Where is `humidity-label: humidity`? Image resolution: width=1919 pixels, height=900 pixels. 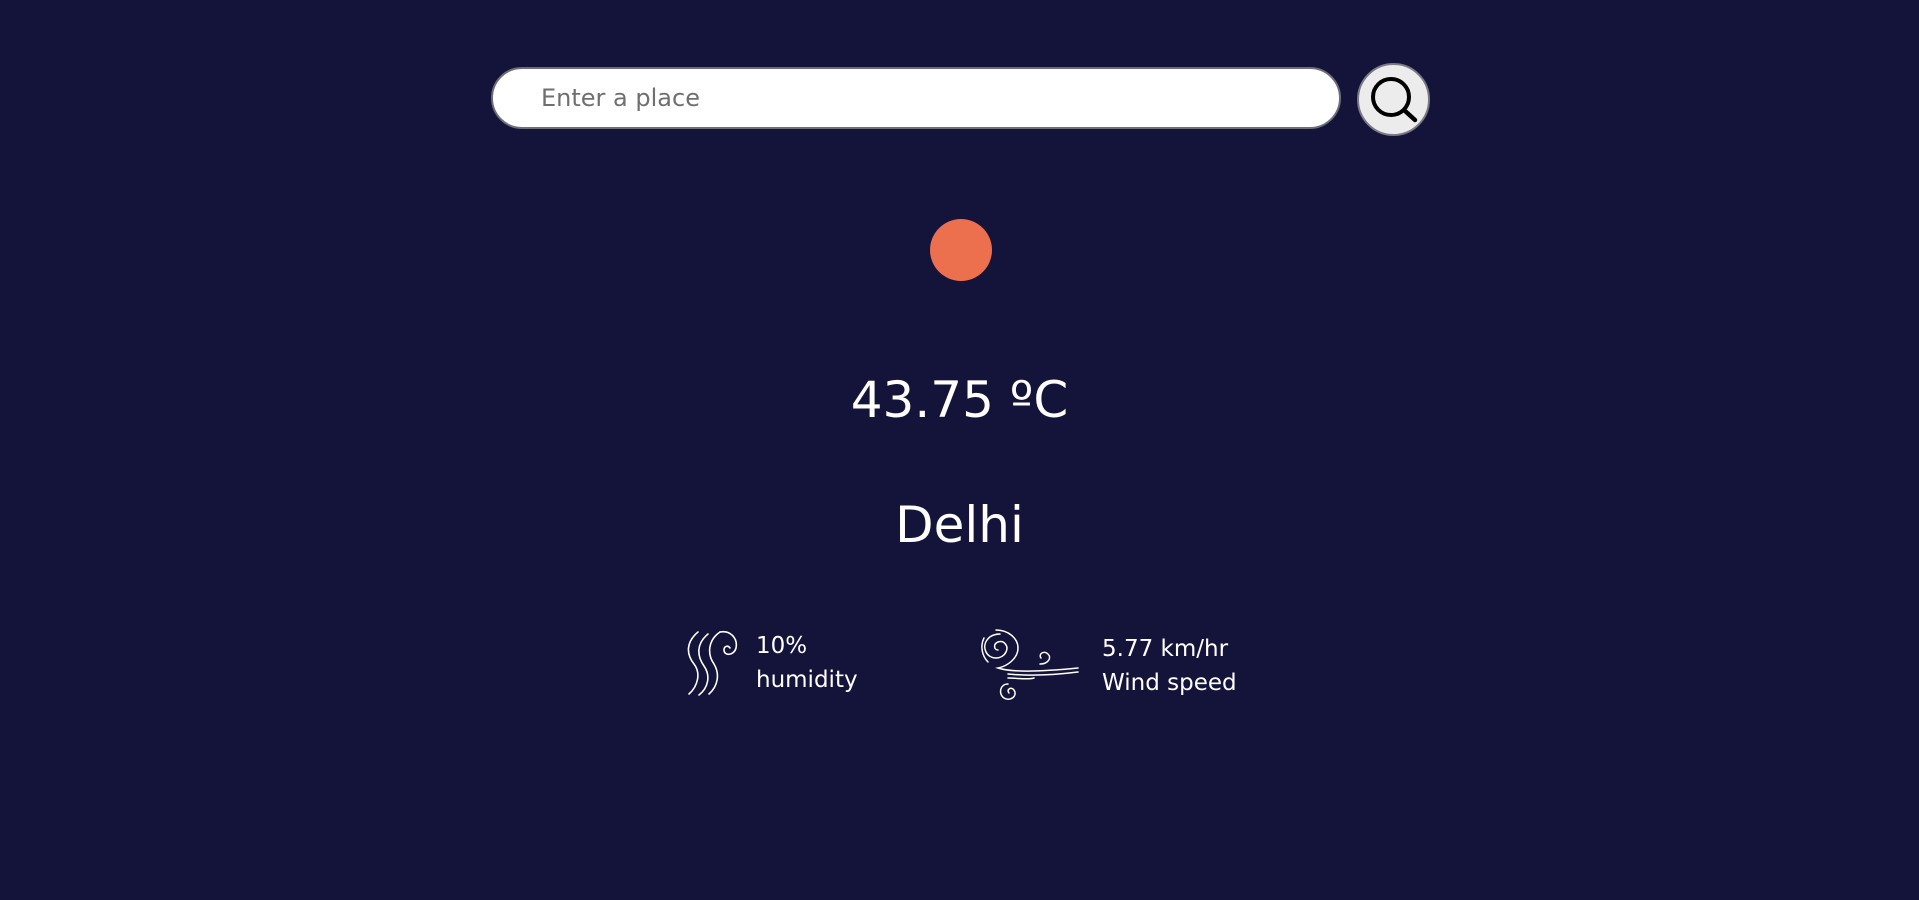 humidity-label: humidity is located at coordinates (807, 680).